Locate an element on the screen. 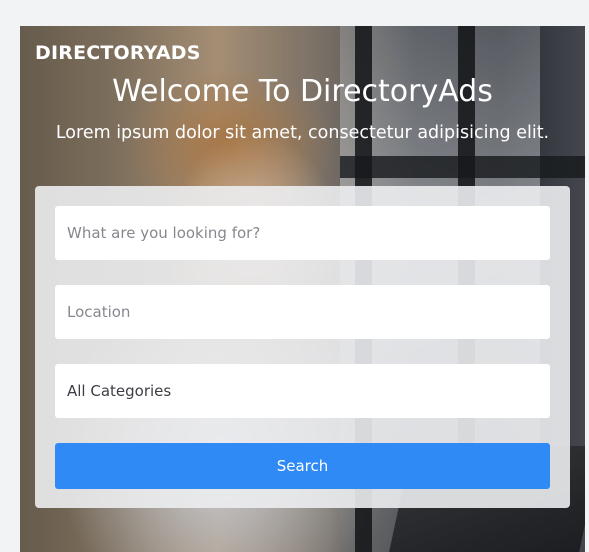 The height and width of the screenshot is (552, 589). keyword-input is located at coordinates (302, 233).